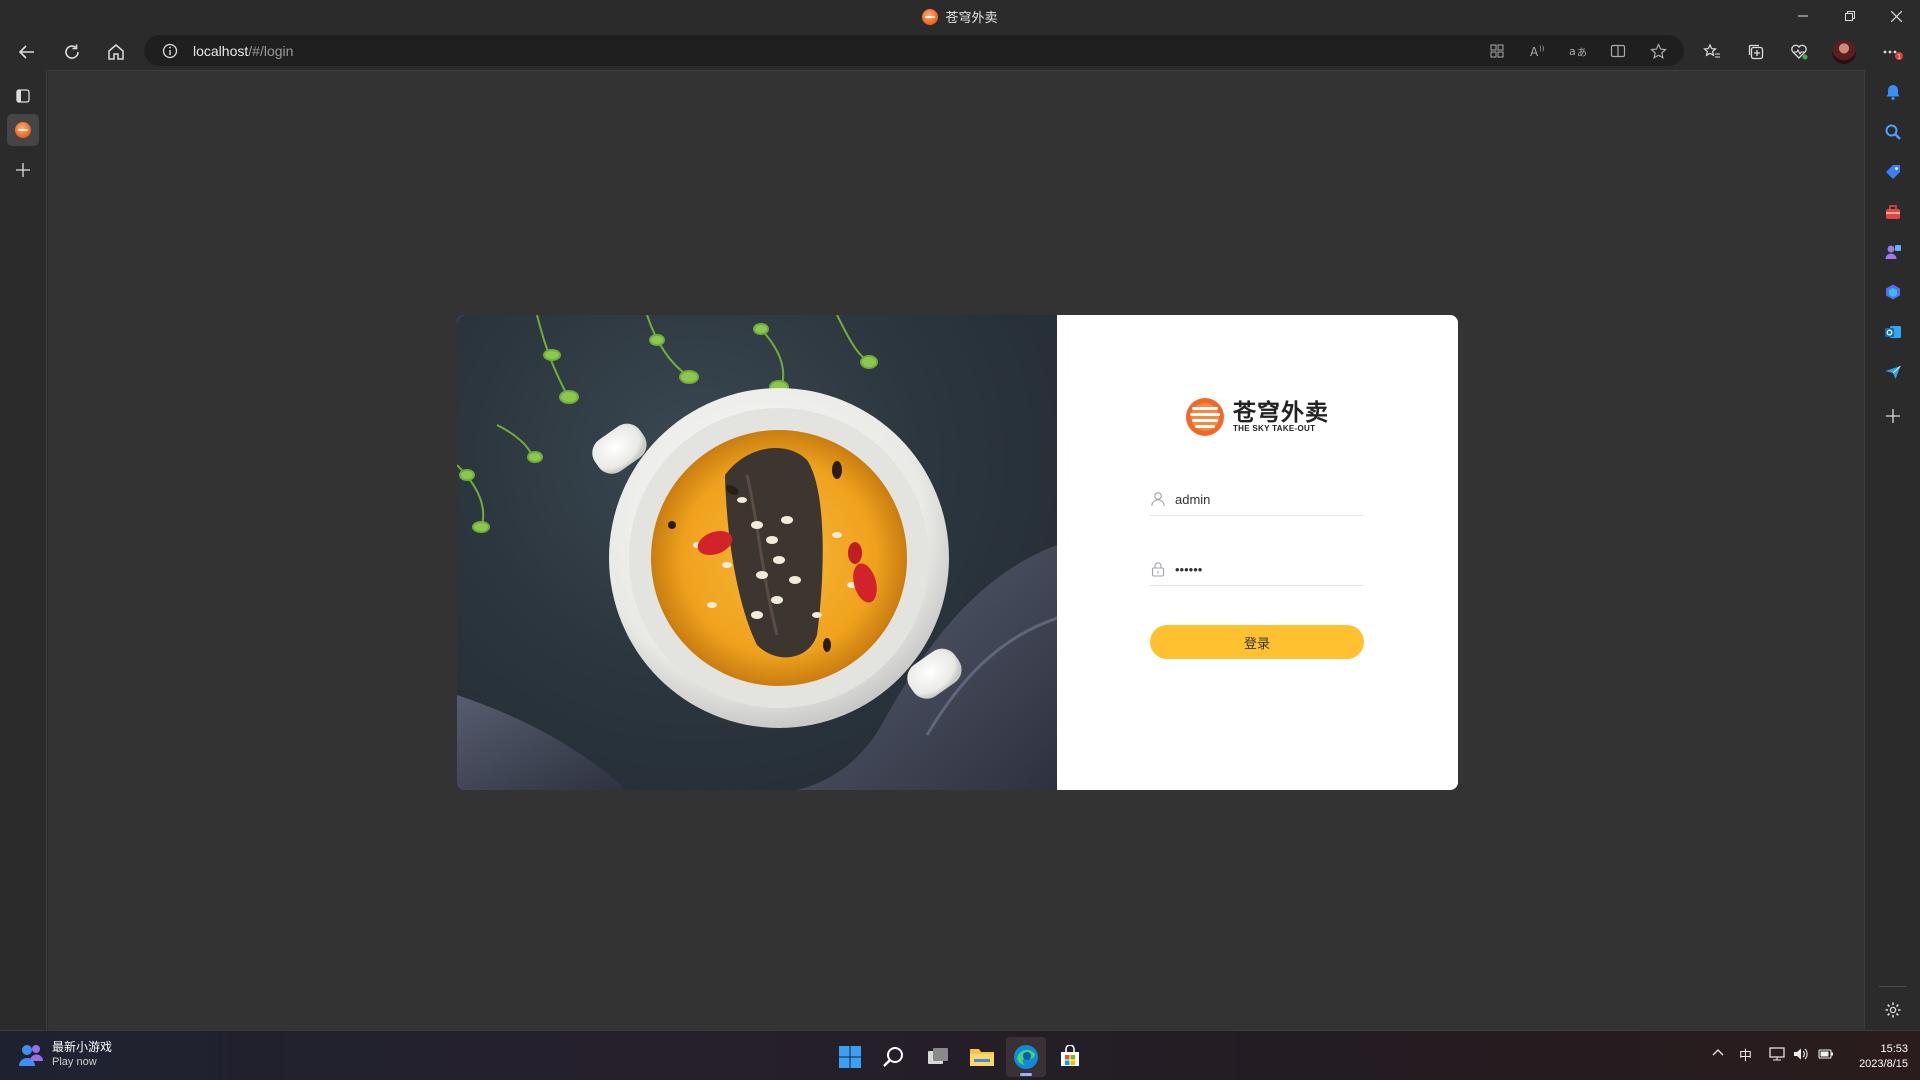 The width and height of the screenshot is (1920, 1080). What do you see at coordinates (65, 1055) in the screenshot?
I see `widgets-button: 最新小游戏 Play now` at bounding box center [65, 1055].